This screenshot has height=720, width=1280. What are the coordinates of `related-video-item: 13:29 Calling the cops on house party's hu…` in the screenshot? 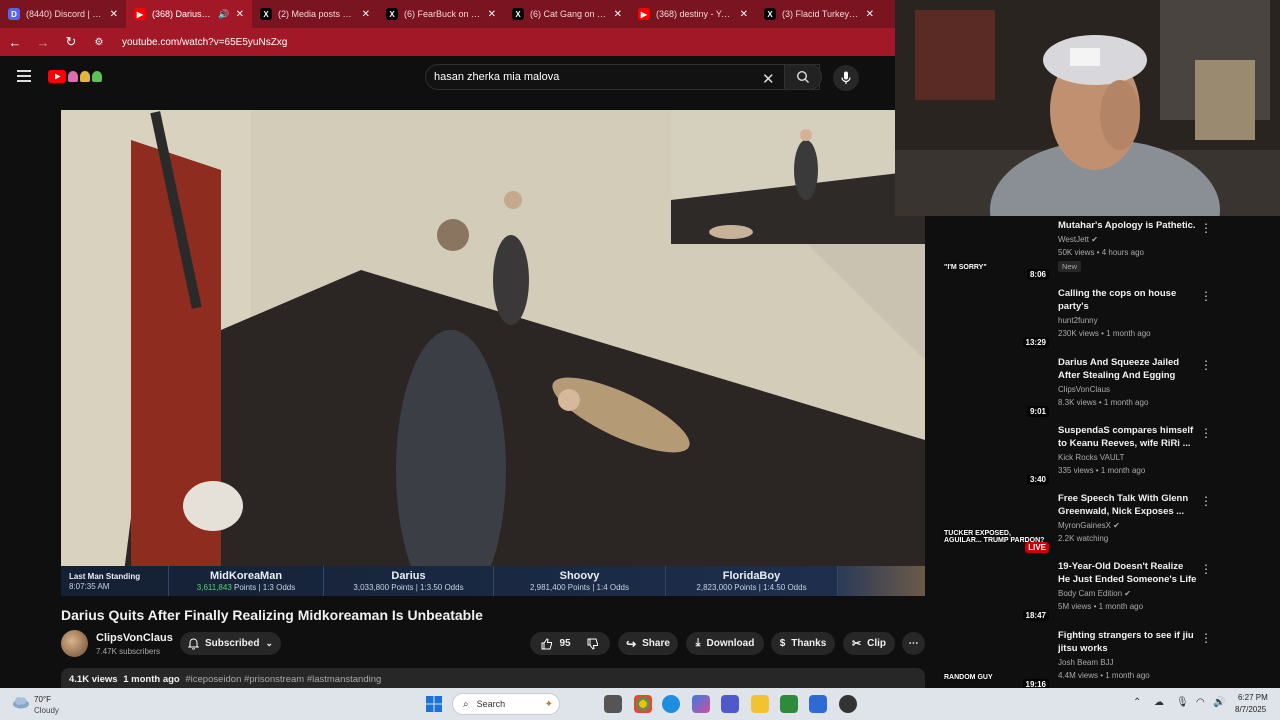 It's located at (1080, 319).